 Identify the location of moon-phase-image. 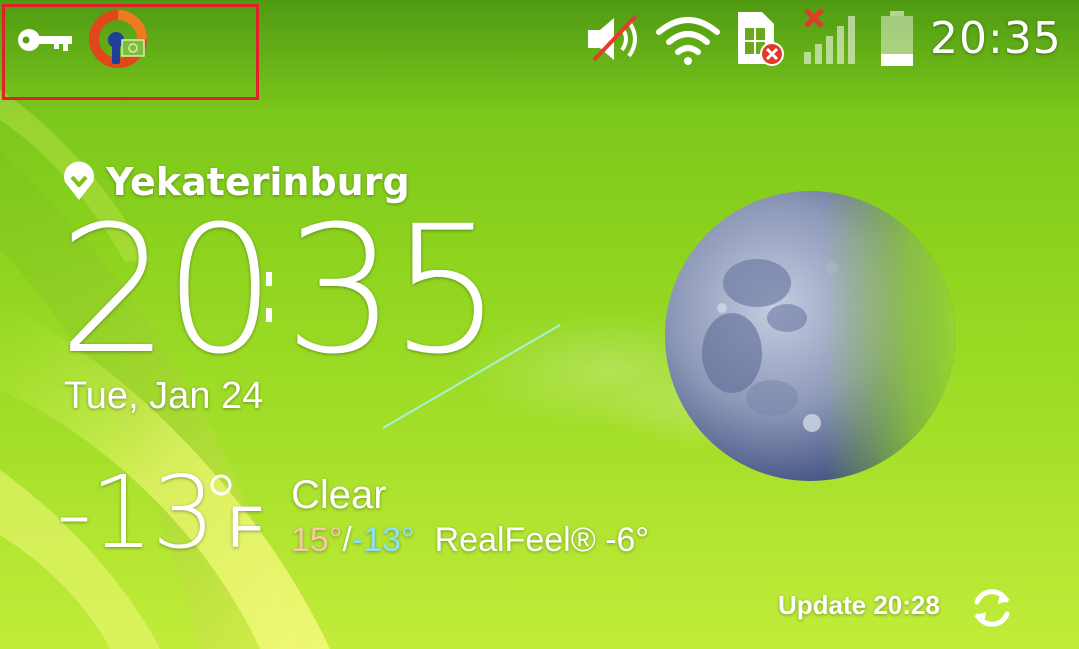
(810, 336).